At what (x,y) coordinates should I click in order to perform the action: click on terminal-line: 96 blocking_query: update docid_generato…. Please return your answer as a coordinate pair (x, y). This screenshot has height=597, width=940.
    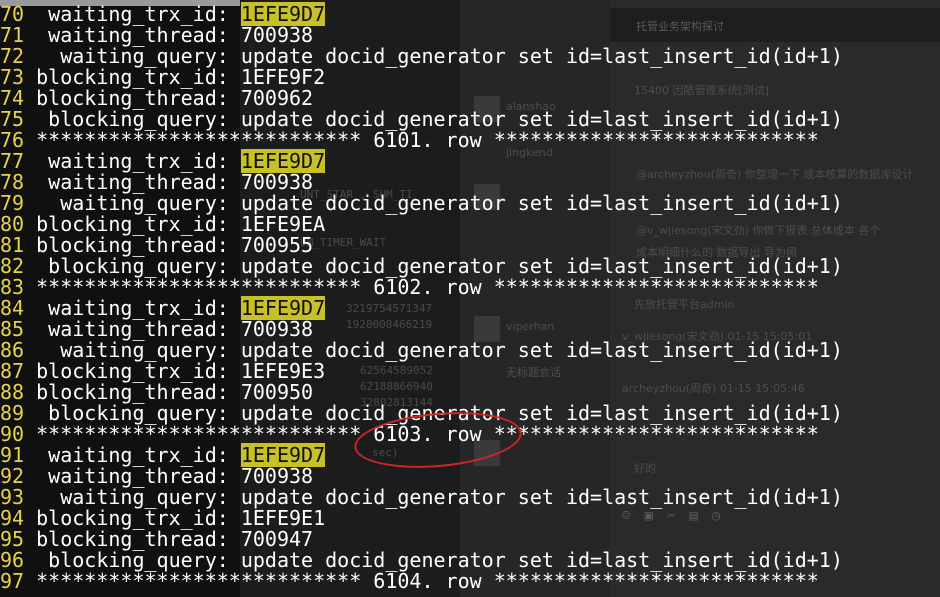
    Looking at the image, I should click on (421, 560).